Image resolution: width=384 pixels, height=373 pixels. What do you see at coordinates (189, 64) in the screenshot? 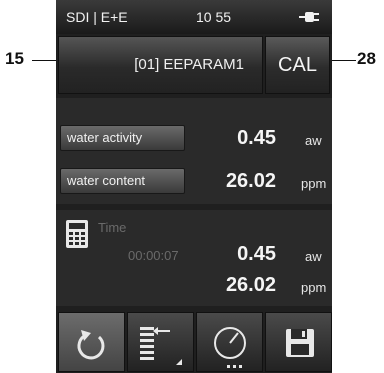
I see `device-select-label: [01] EEPARAM1` at bounding box center [189, 64].